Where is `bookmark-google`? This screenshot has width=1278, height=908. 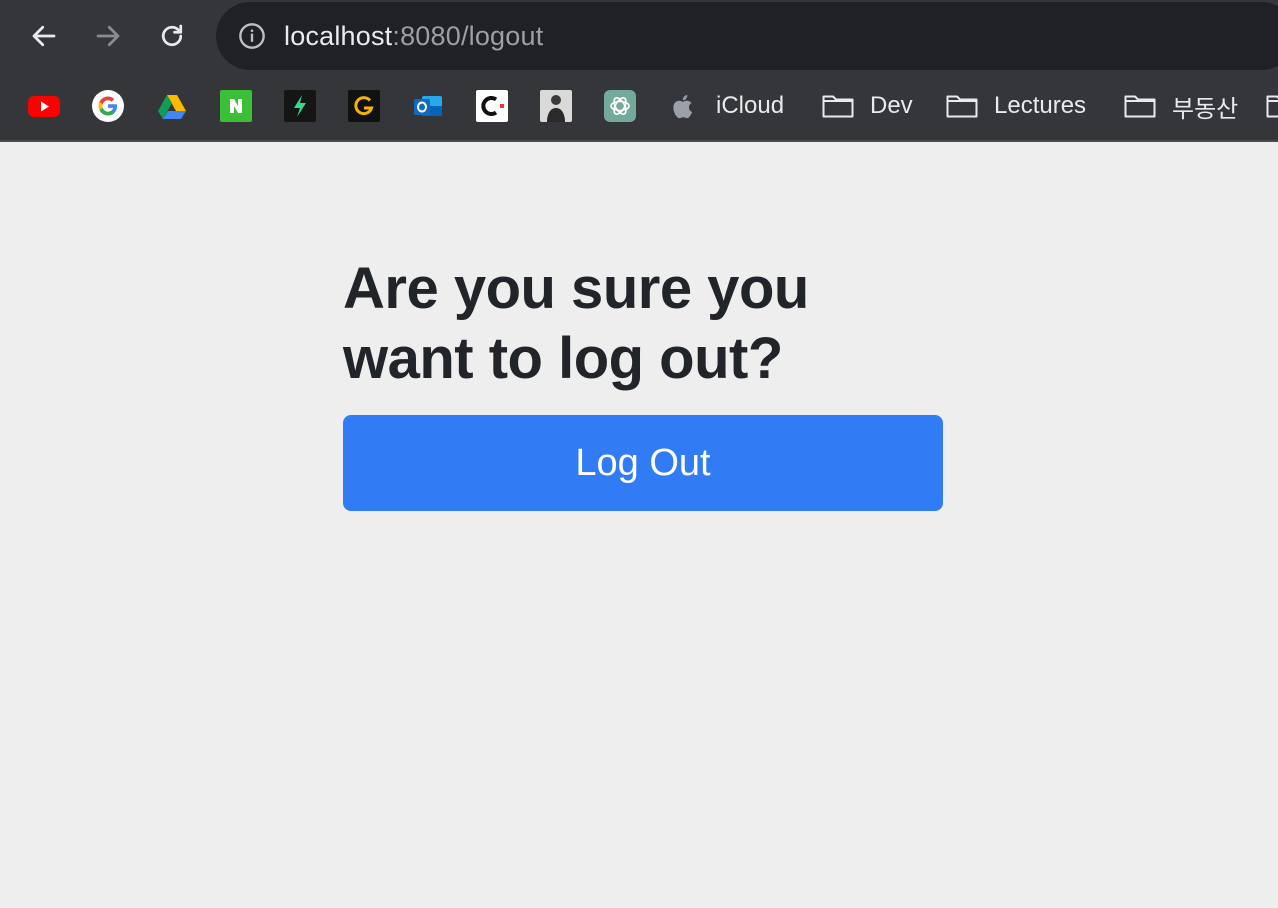
bookmark-google is located at coordinates (108, 106).